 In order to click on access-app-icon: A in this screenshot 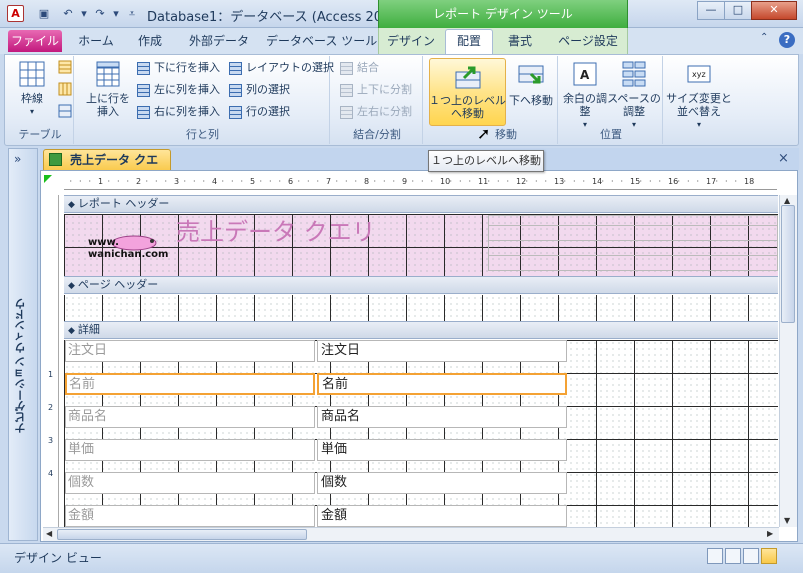, I will do `click(15, 13)`.